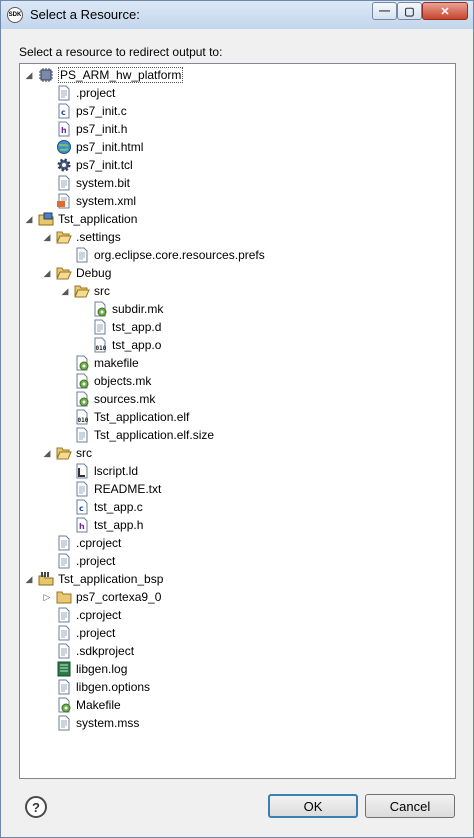  What do you see at coordinates (137, 327) in the screenshot?
I see `tree-item-label: tst_app.d` at bounding box center [137, 327].